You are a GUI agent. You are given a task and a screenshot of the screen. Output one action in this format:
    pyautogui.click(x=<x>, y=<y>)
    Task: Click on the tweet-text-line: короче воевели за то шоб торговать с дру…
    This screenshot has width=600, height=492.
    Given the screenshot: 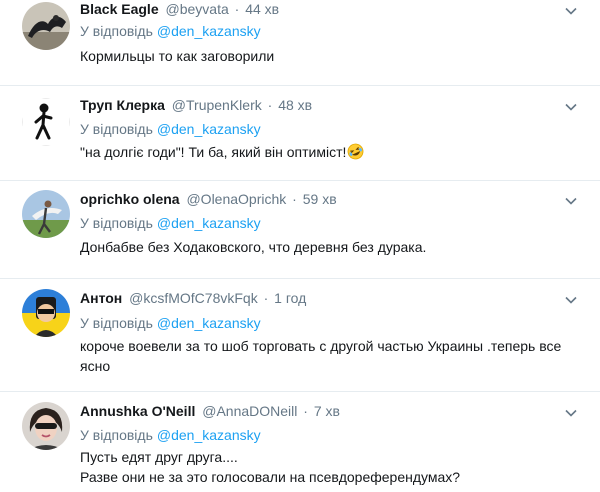 What is the action you would take?
    pyautogui.click(x=321, y=346)
    